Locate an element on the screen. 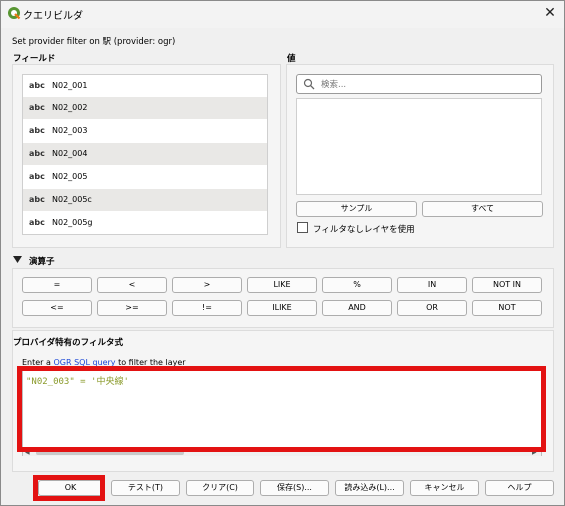 The width and height of the screenshot is (565, 506). operators-header: 演算子 is located at coordinates (42, 262).